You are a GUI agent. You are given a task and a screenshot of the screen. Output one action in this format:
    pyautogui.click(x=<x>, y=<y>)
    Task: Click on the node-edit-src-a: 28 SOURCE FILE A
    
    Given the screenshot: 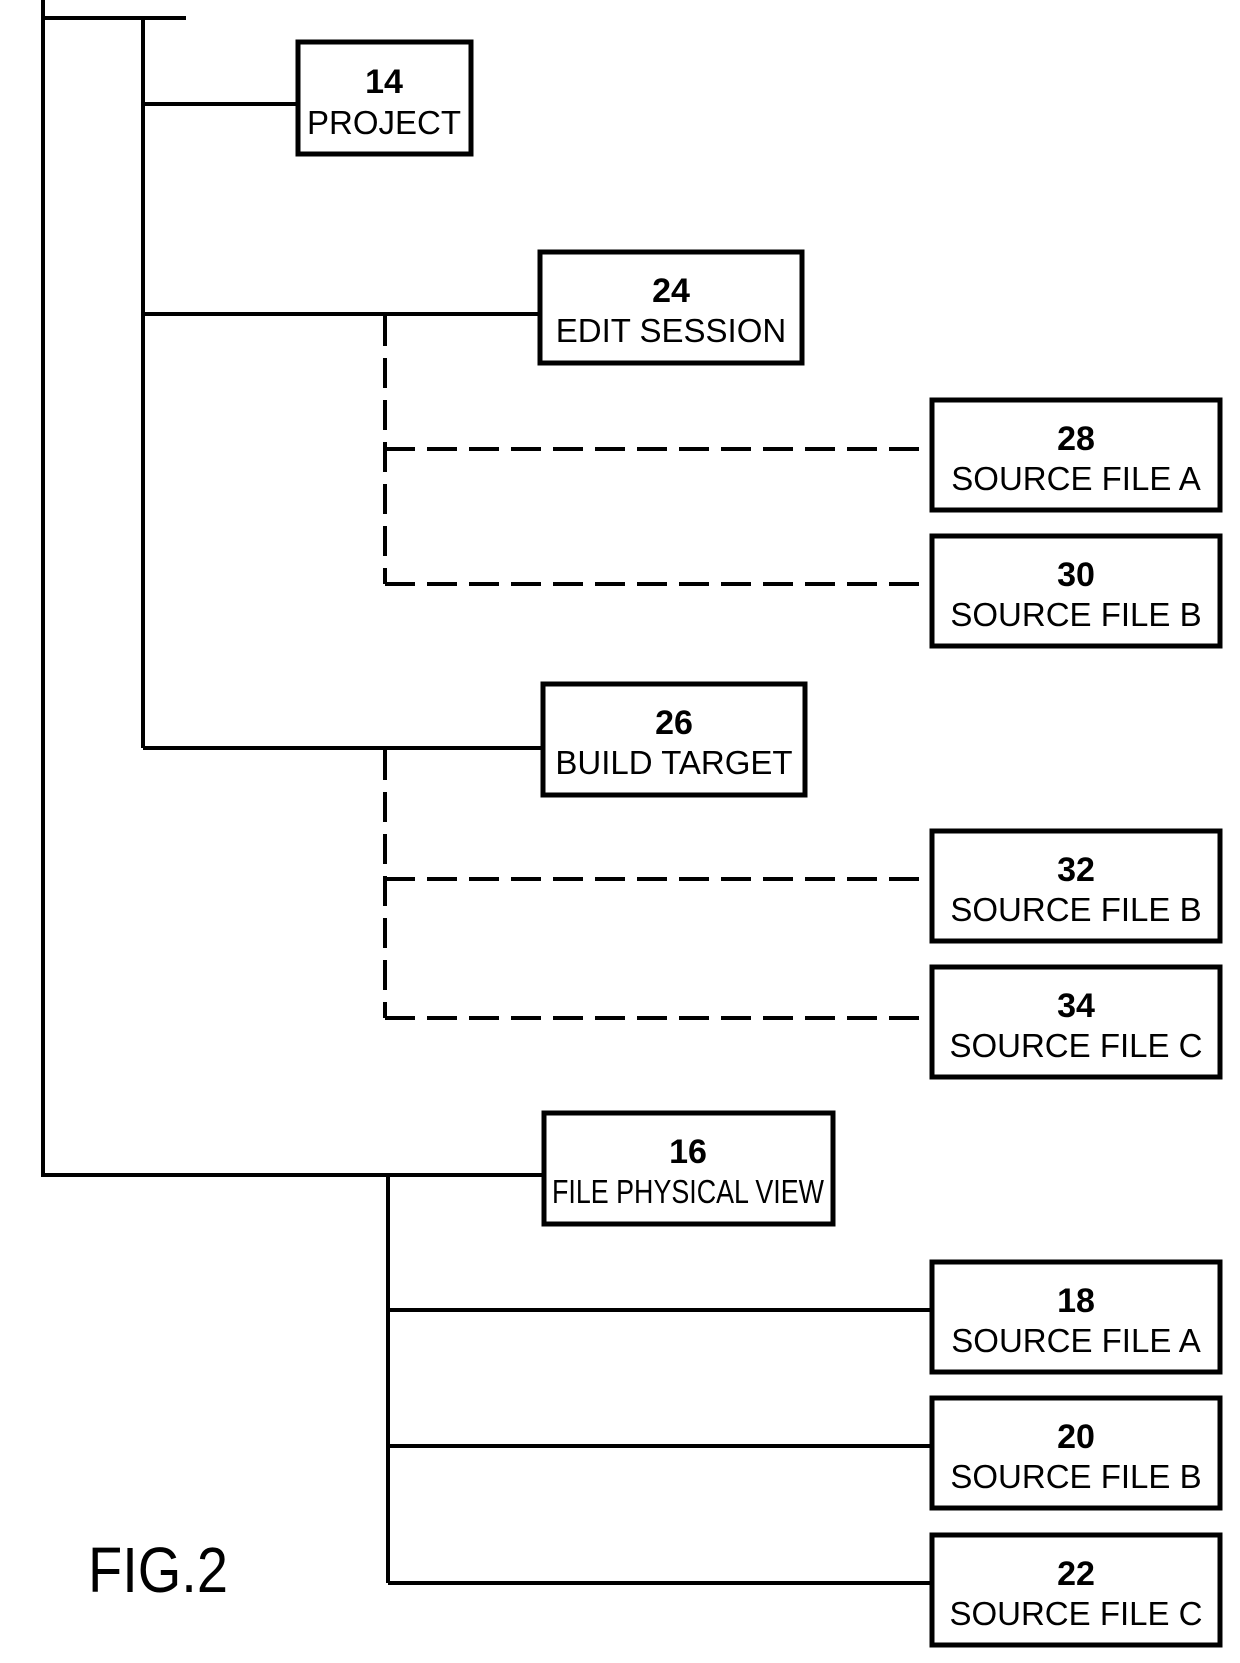 What is the action you would take?
    pyautogui.click(x=1076, y=455)
    